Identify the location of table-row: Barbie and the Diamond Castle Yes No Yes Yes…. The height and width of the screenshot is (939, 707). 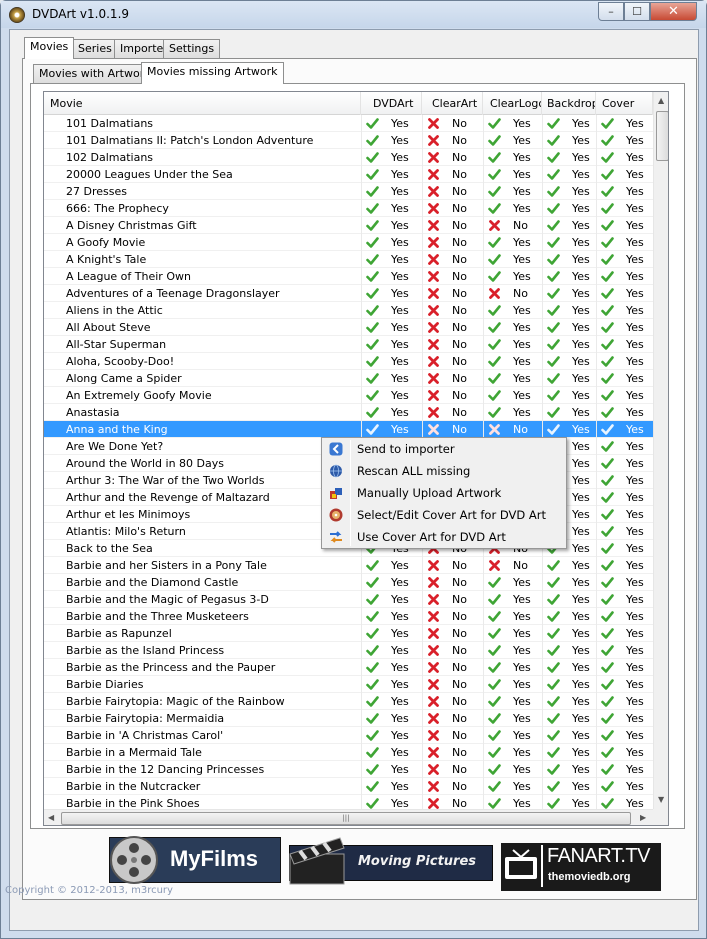
(348, 582).